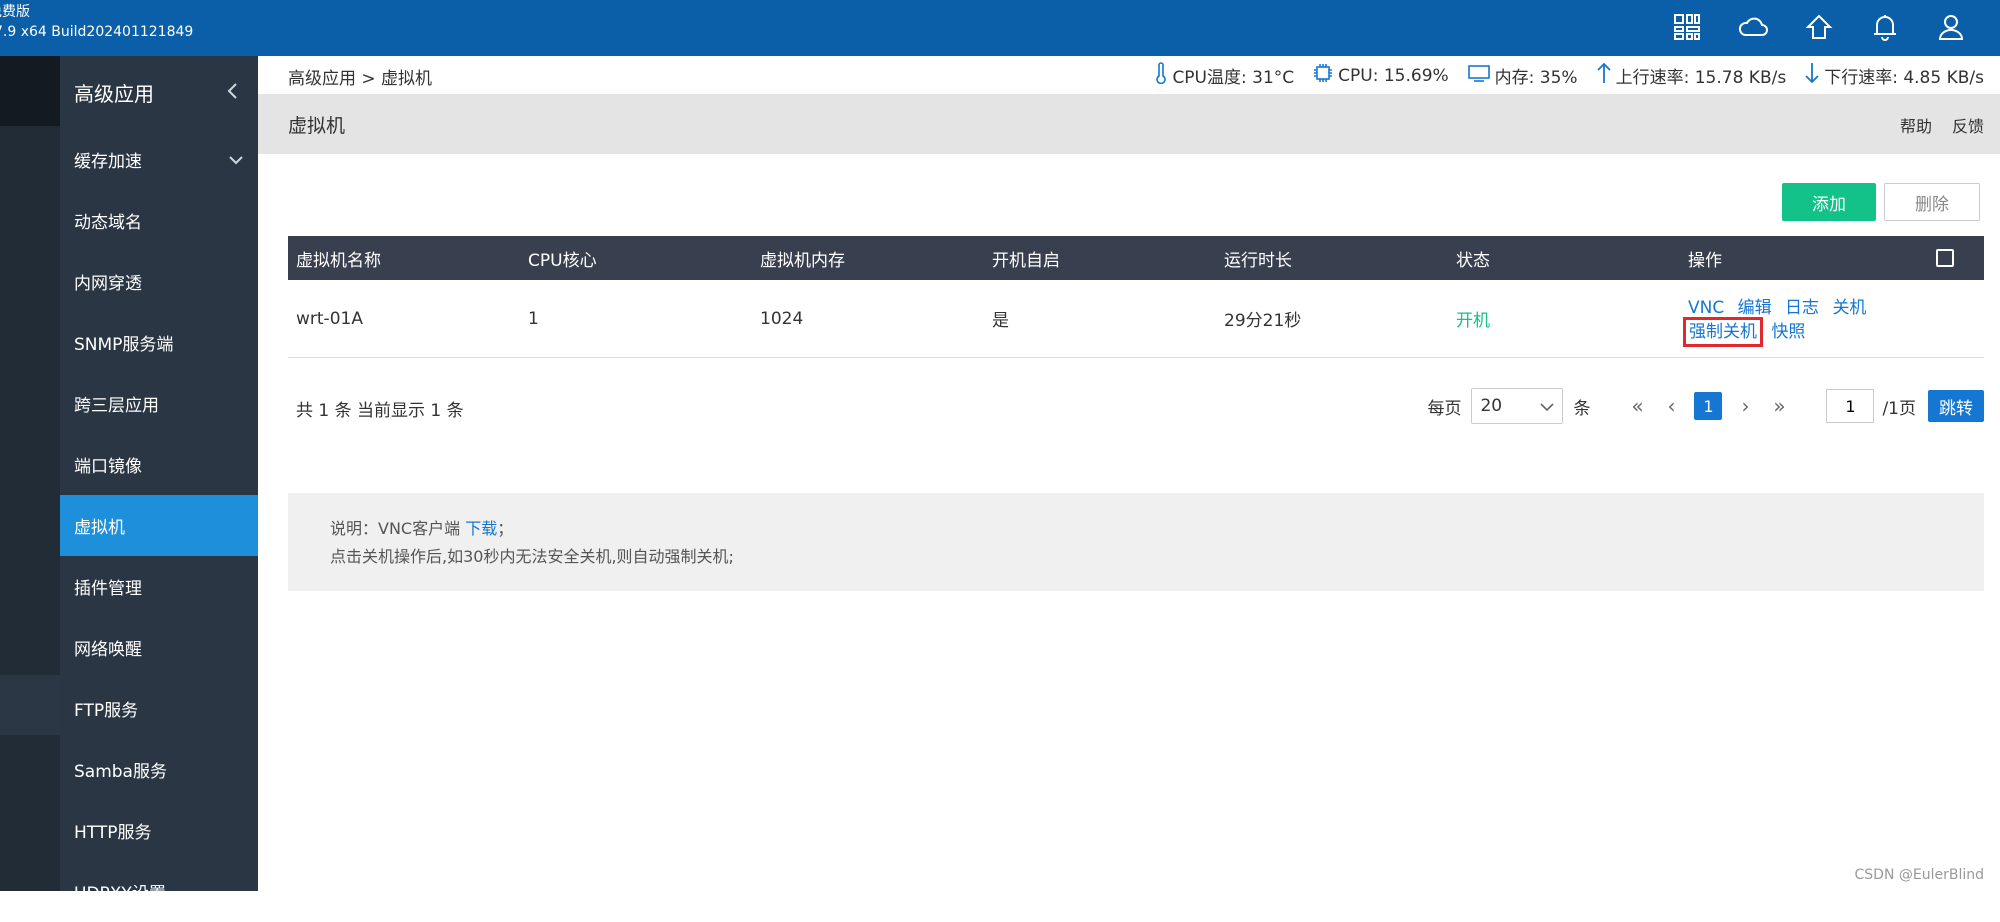 The image size is (2000, 922). What do you see at coordinates (1849, 308) in the screenshot?
I see `shutdown-link: 关机` at bounding box center [1849, 308].